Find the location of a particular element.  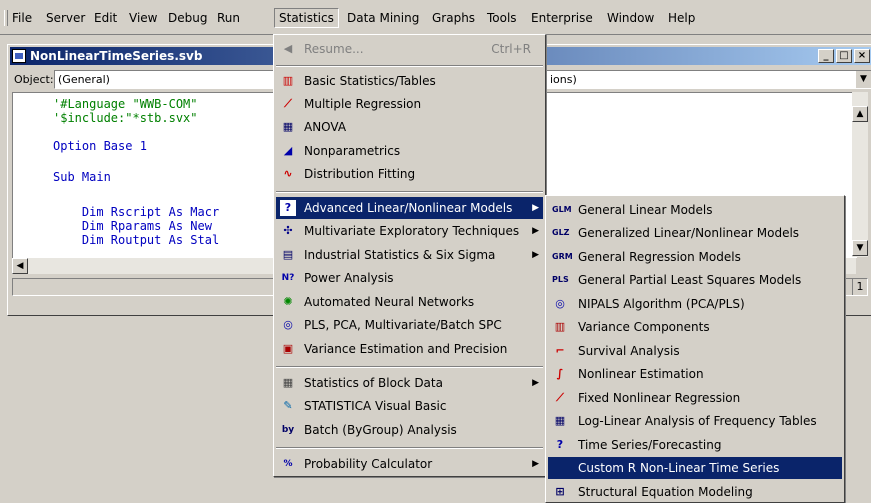

nipals-icon: ◎ is located at coordinates (560, 303).